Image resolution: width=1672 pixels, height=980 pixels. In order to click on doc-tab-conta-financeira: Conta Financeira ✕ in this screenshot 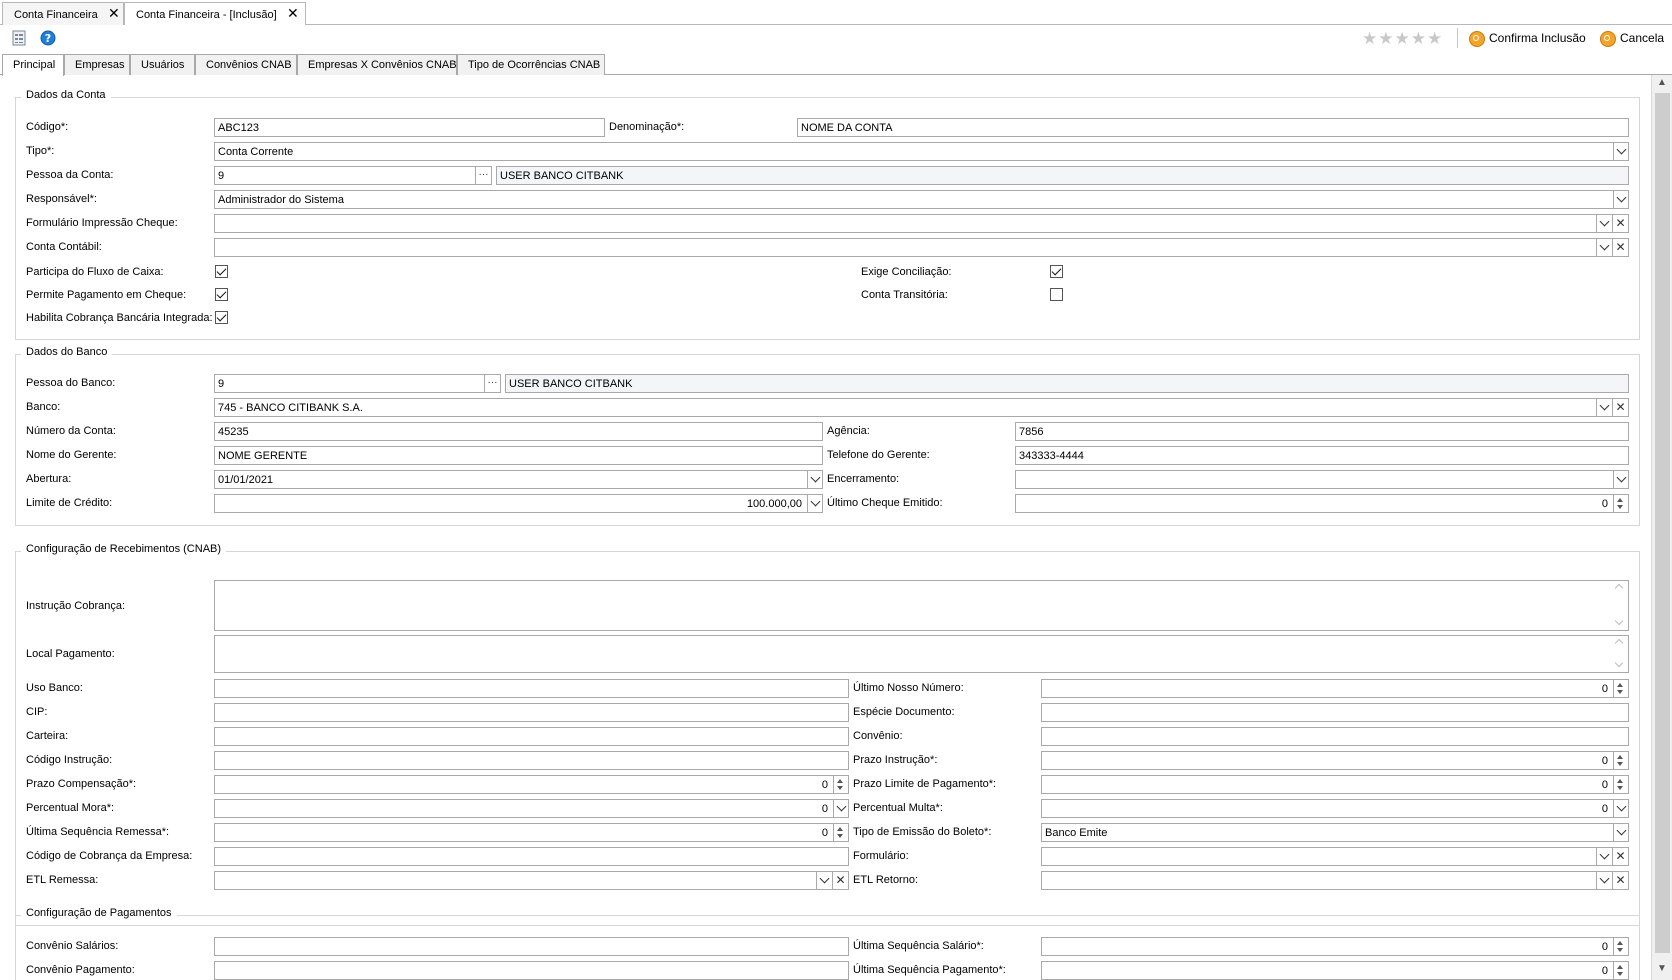, I will do `click(63, 14)`.